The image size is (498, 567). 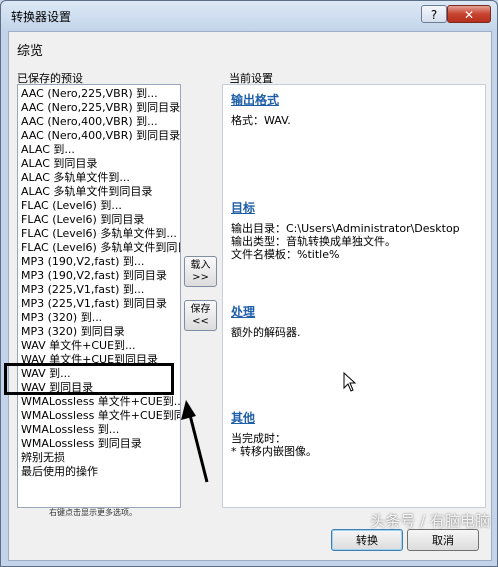 What do you see at coordinates (195, 441) in the screenshot?
I see `annotation-arrow-icon` at bounding box center [195, 441].